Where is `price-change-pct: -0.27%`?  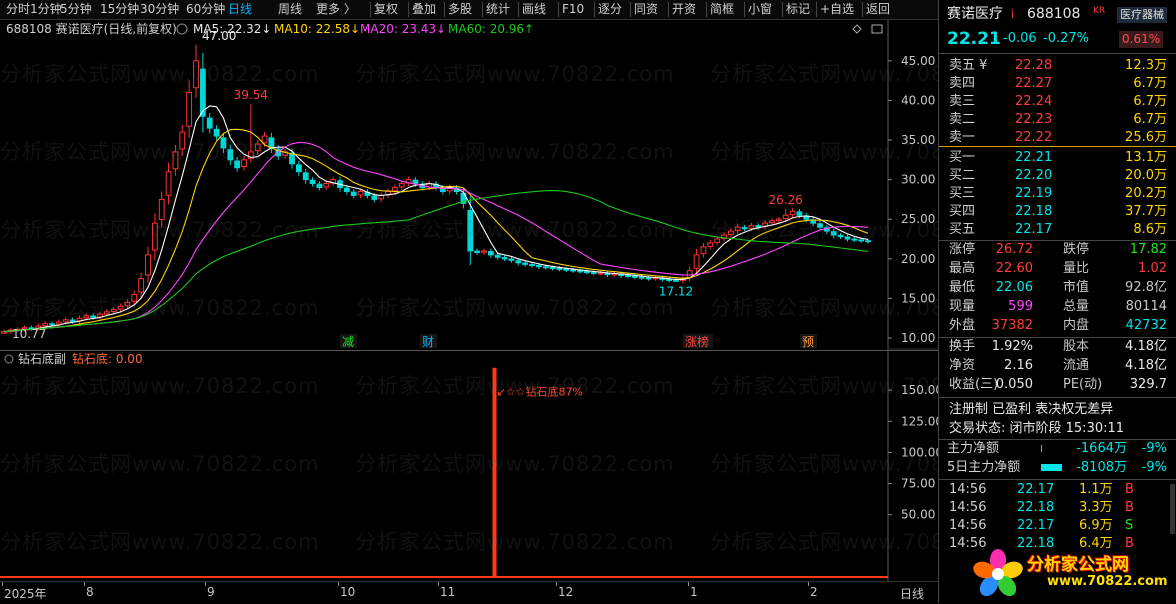
price-change-pct: -0.27% is located at coordinates (1066, 38).